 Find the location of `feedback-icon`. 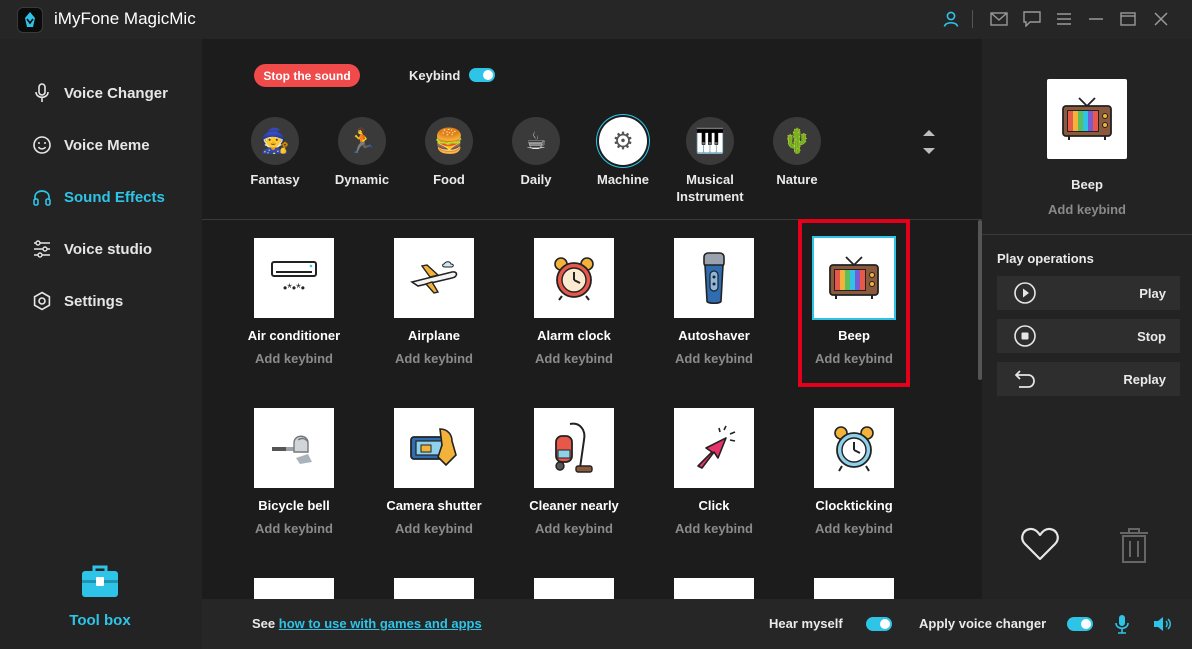

feedback-icon is located at coordinates (1032, 19).